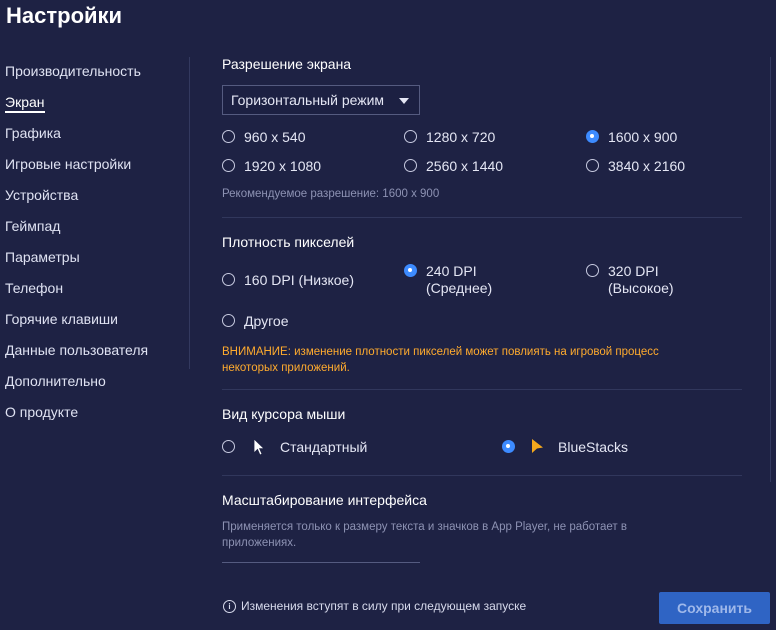  I want to click on sidebar-item-label: Экран, so click(25, 103).